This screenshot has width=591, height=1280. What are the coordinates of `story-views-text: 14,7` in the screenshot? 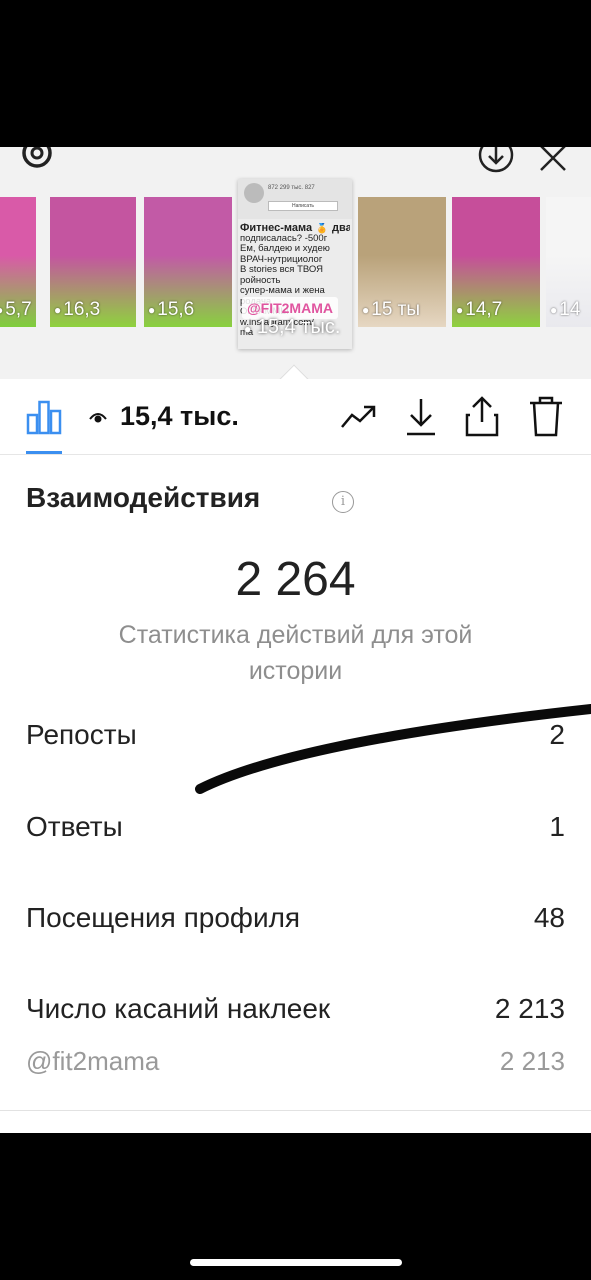 It's located at (484, 309).